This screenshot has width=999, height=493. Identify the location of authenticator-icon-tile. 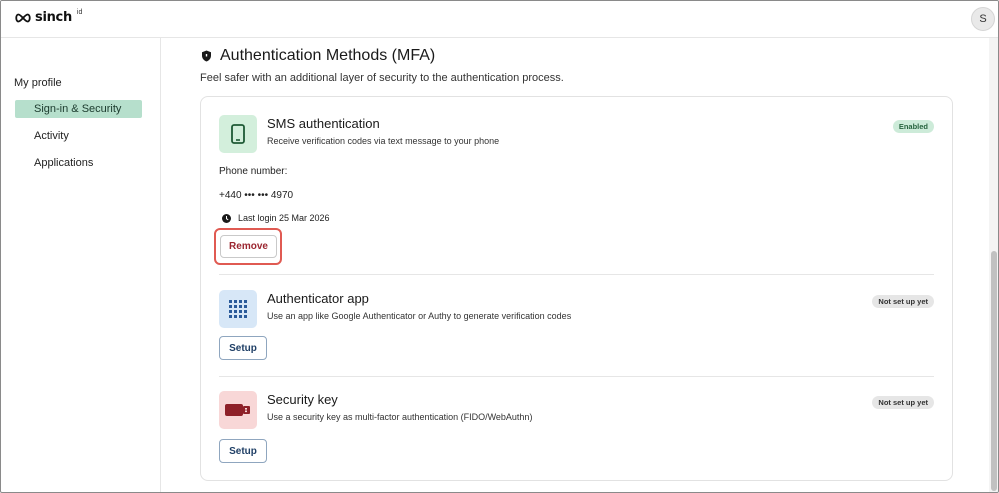
(238, 309).